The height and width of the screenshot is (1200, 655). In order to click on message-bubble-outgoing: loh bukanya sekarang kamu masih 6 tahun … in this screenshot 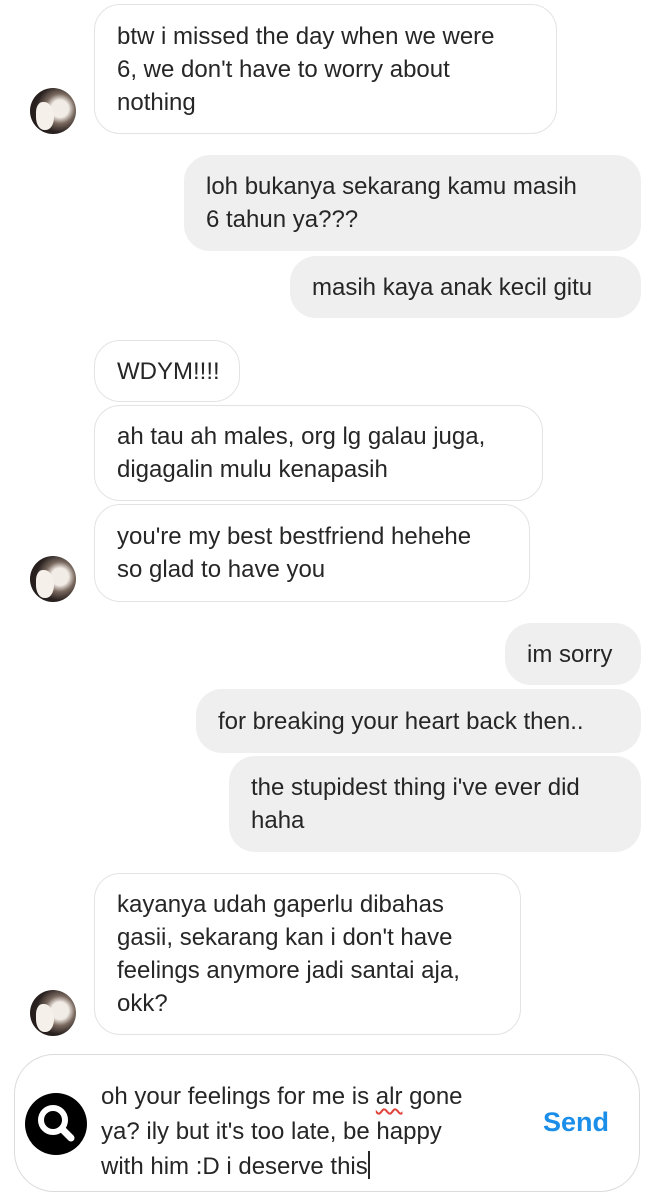, I will do `click(412, 203)`.